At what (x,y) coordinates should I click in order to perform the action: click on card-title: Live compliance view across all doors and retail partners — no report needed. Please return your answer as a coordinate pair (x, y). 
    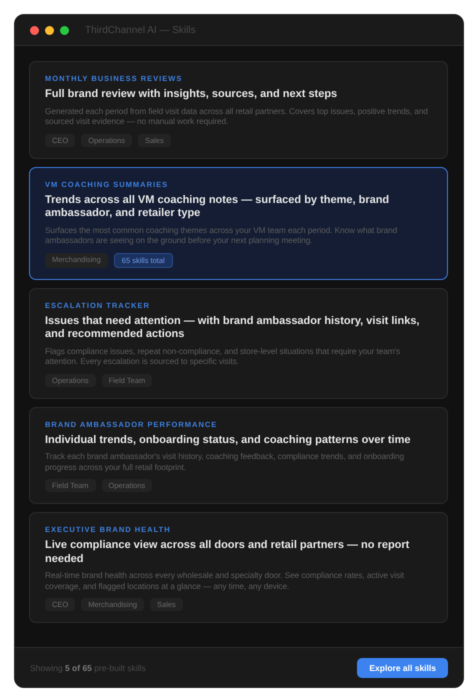
    Looking at the image, I should click on (227, 552).